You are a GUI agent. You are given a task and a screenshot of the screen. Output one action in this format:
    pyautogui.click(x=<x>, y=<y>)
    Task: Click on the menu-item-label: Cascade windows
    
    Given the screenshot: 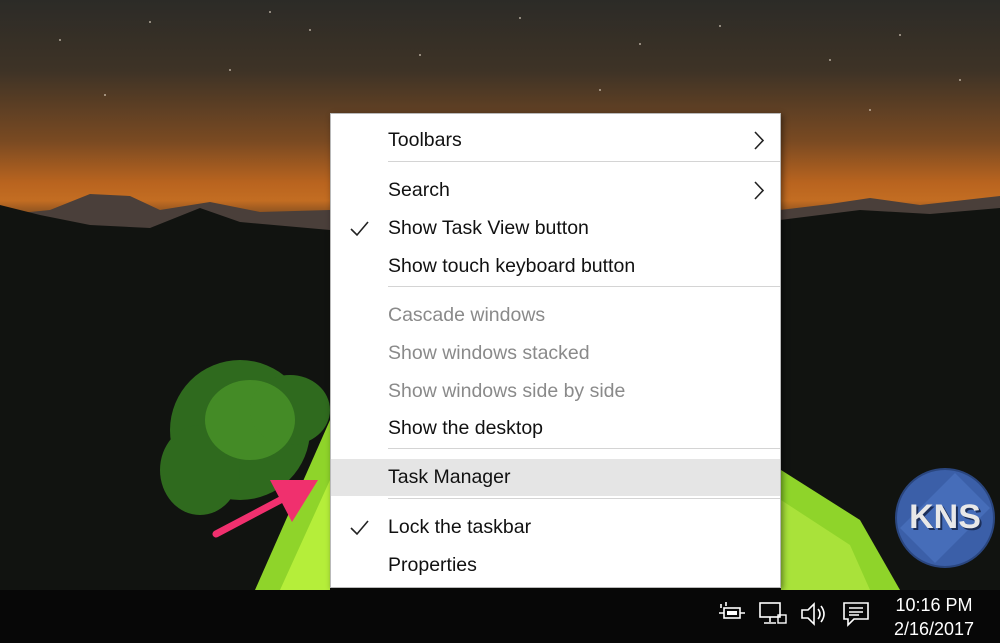 What is the action you would take?
    pyautogui.click(x=467, y=315)
    